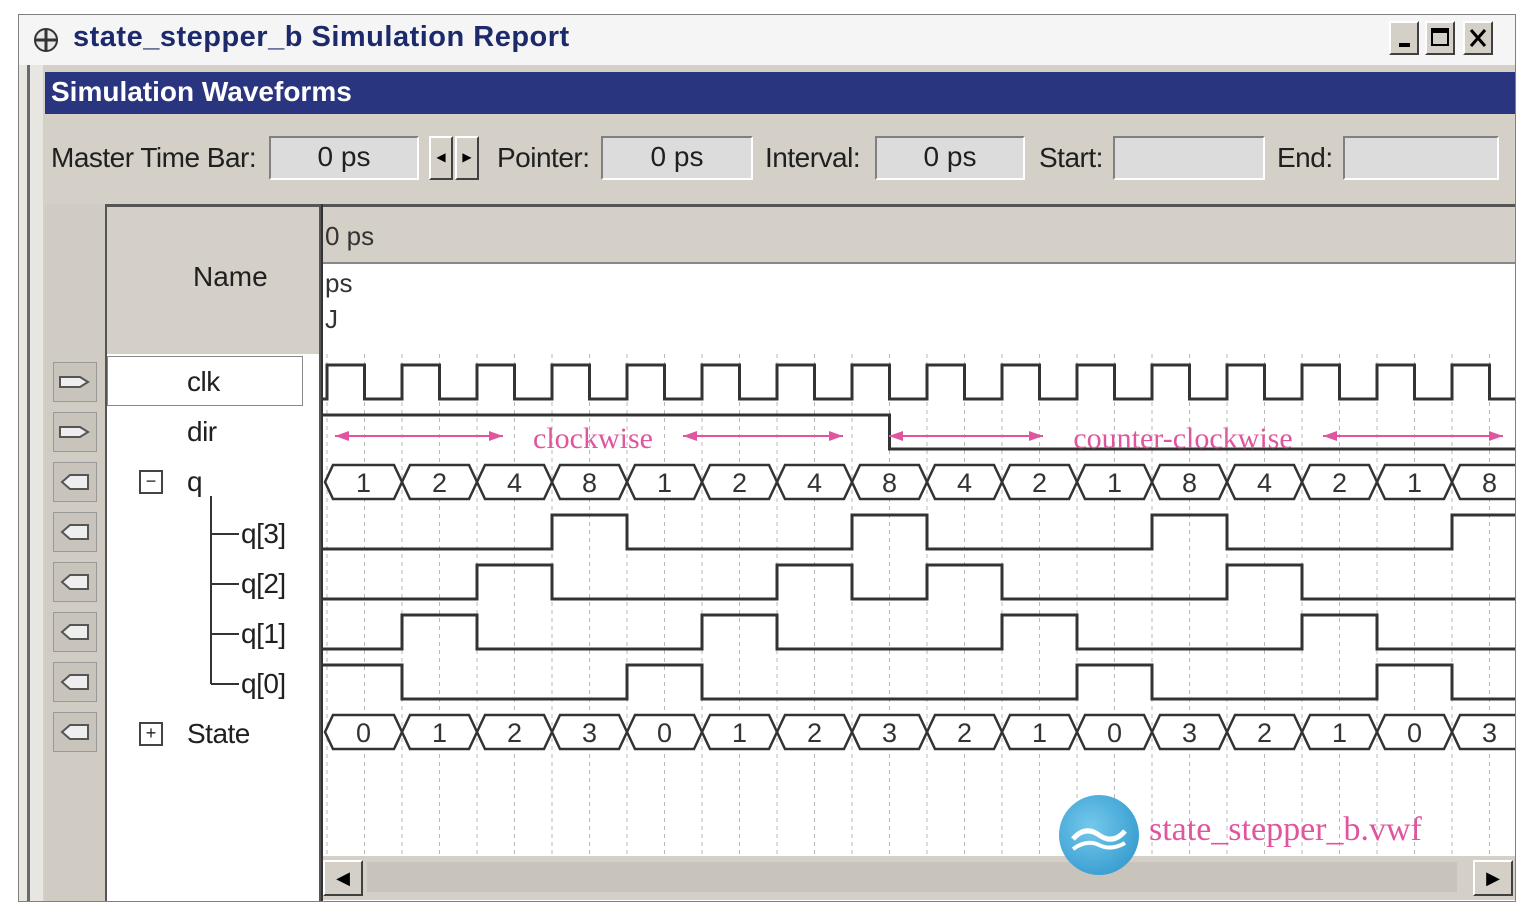 This screenshot has height=905, width=1522. I want to click on window-title: state_stepper_b Simulation Report, so click(321, 37).